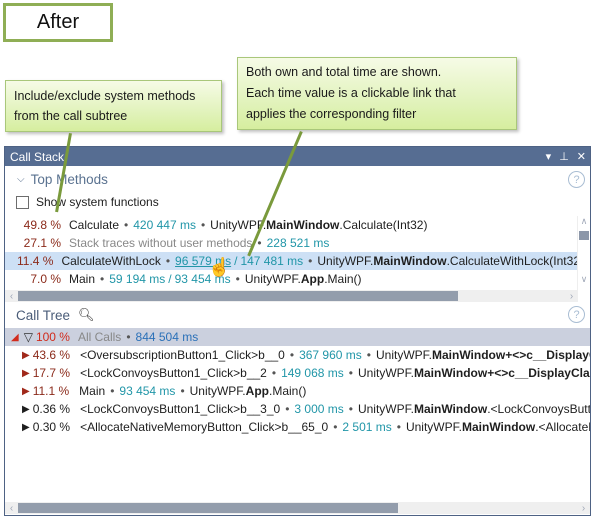 This screenshot has height=518, width=592. I want to click on own-time-link: 59 194 ms, so click(137, 279).